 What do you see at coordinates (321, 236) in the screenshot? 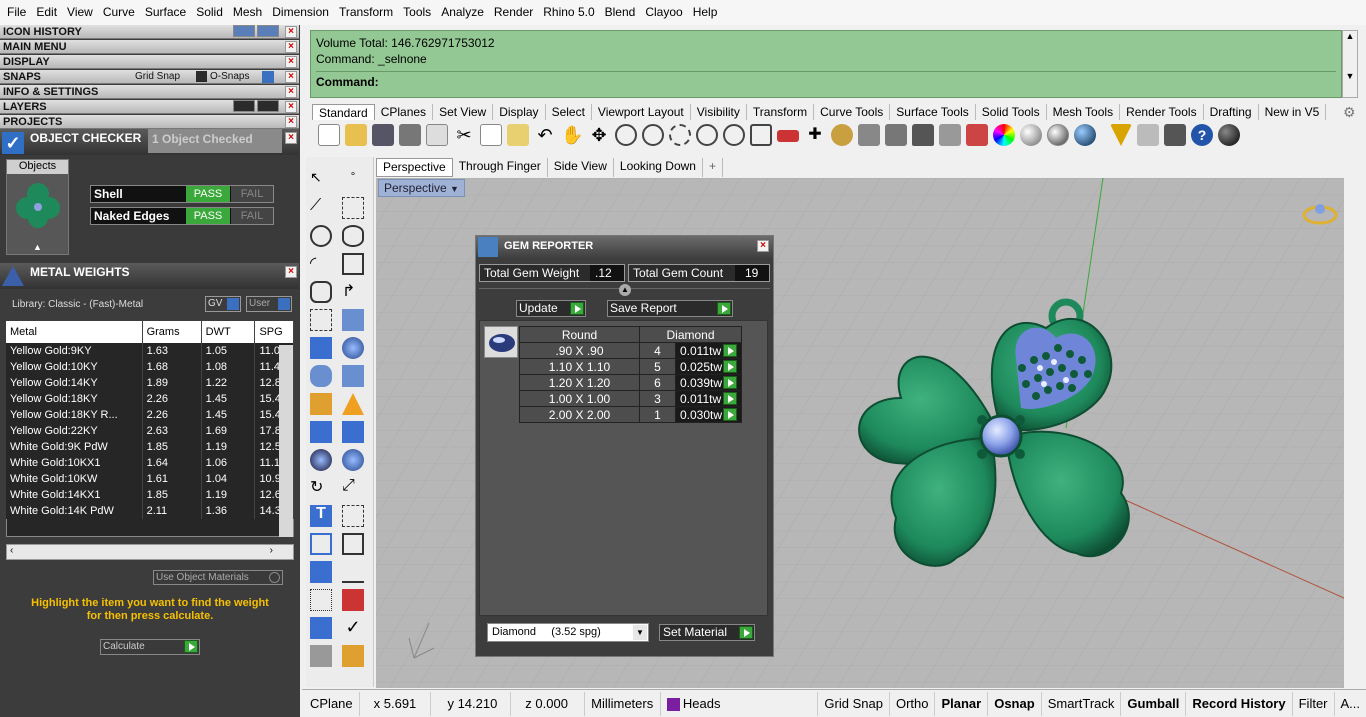
I see `circle-icon` at bounding box center [321, 236].